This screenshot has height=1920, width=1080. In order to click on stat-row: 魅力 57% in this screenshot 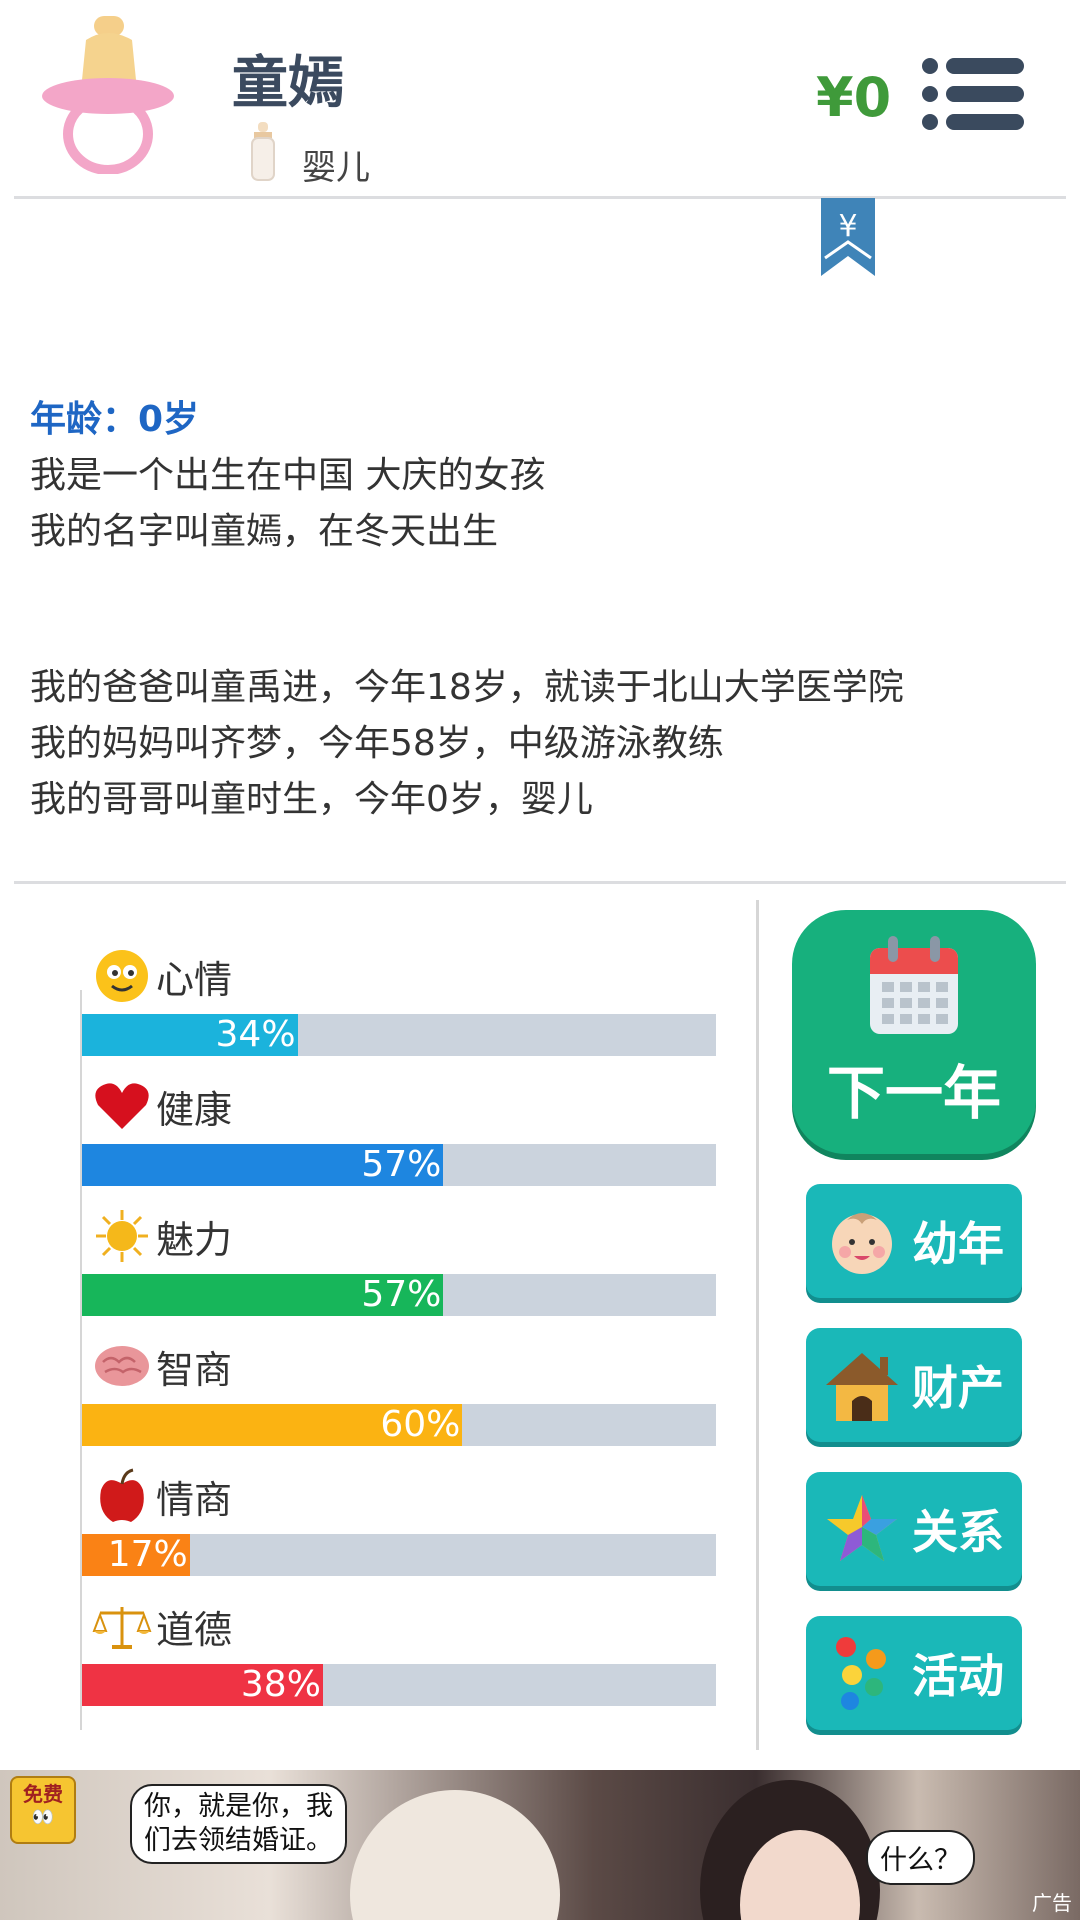, I will do `click(400, 1273)`.